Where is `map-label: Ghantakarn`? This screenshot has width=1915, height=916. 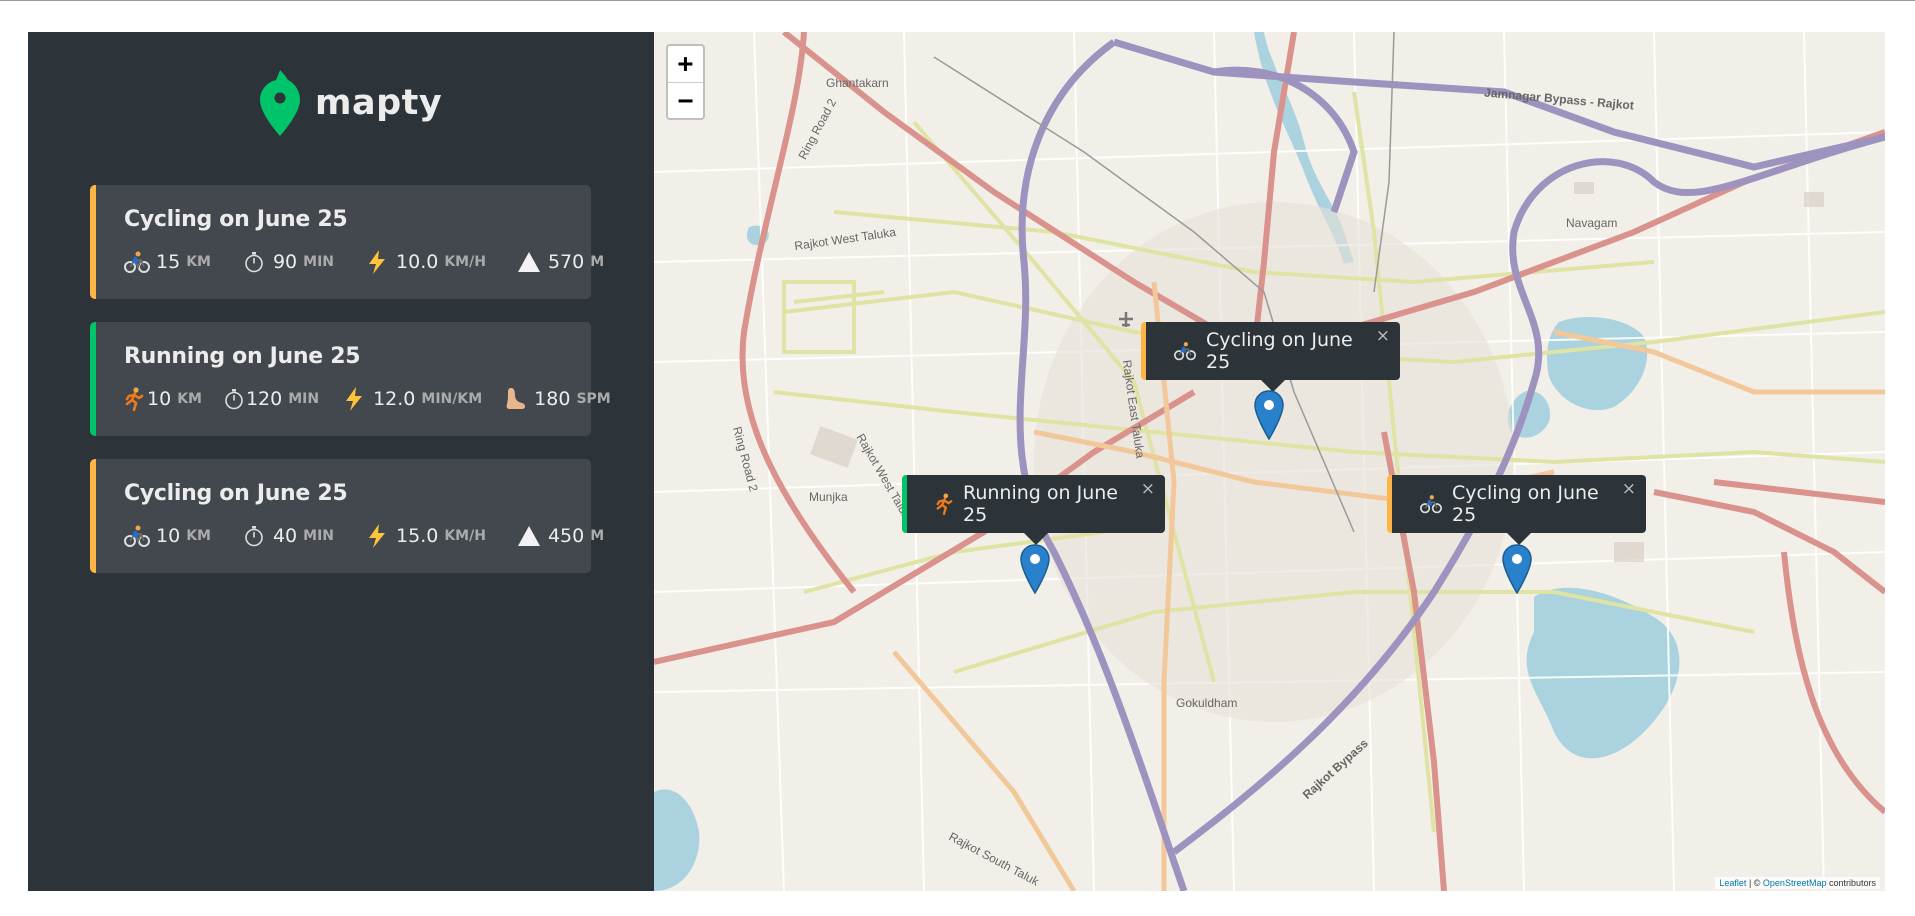
map-label: Ghantakarn is located at coordinates (857, 83).